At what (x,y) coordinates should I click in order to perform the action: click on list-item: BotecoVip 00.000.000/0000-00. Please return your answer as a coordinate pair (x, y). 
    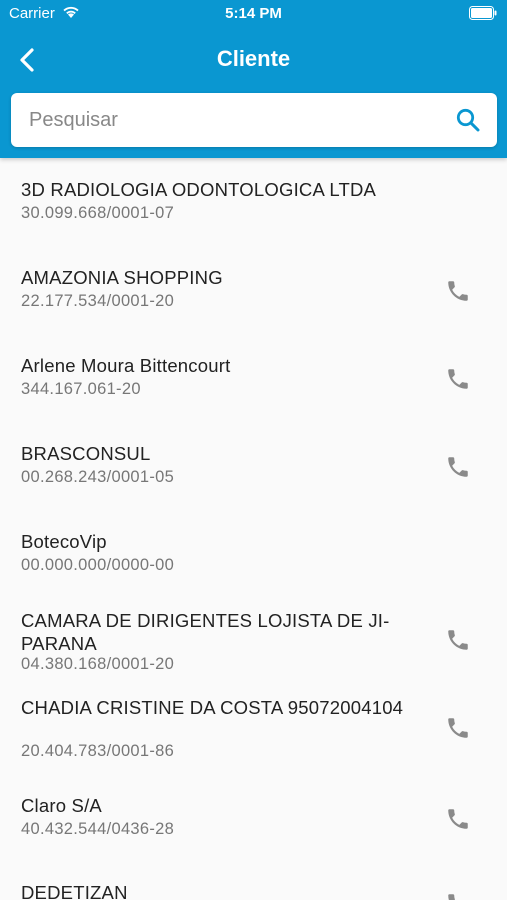
    Looking at the image, I should click on (253, 565).